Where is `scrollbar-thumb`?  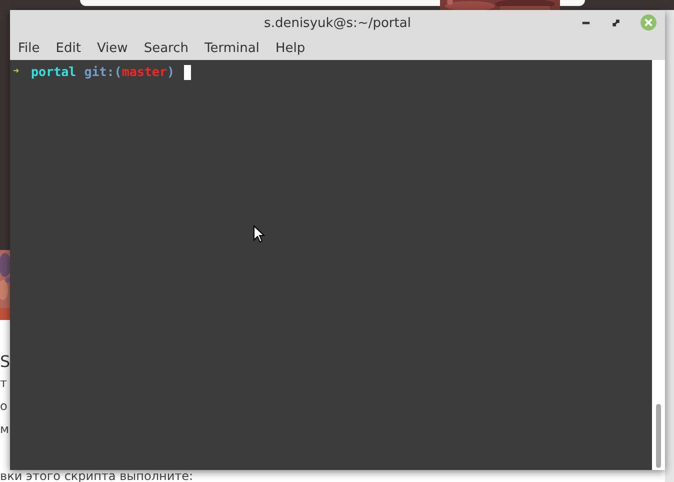 scrollbar-thumb is located at coordinates (658, 436).